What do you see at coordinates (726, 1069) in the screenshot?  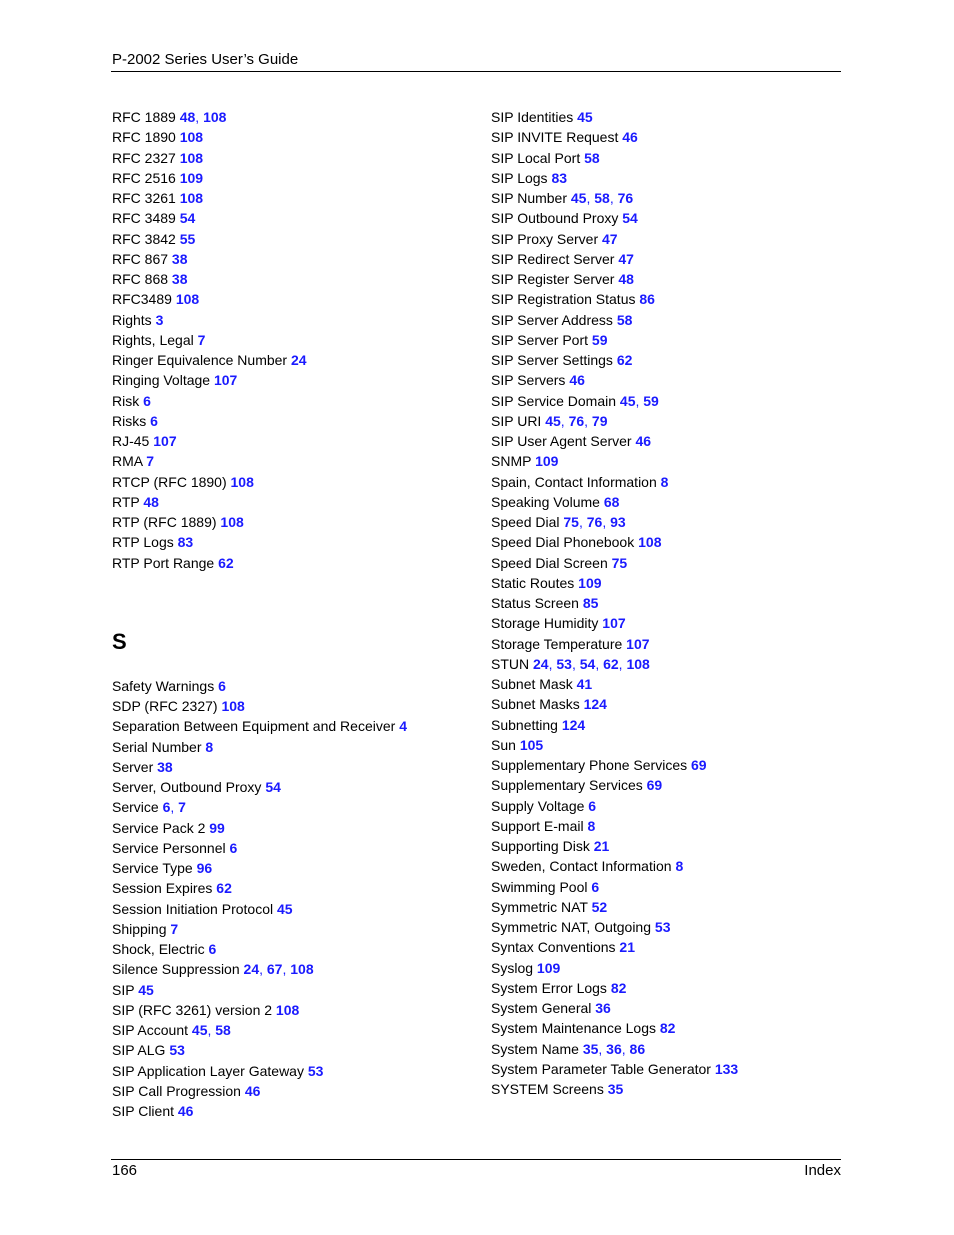 I see `page-link: 133` at bounding box center [726, 1069].